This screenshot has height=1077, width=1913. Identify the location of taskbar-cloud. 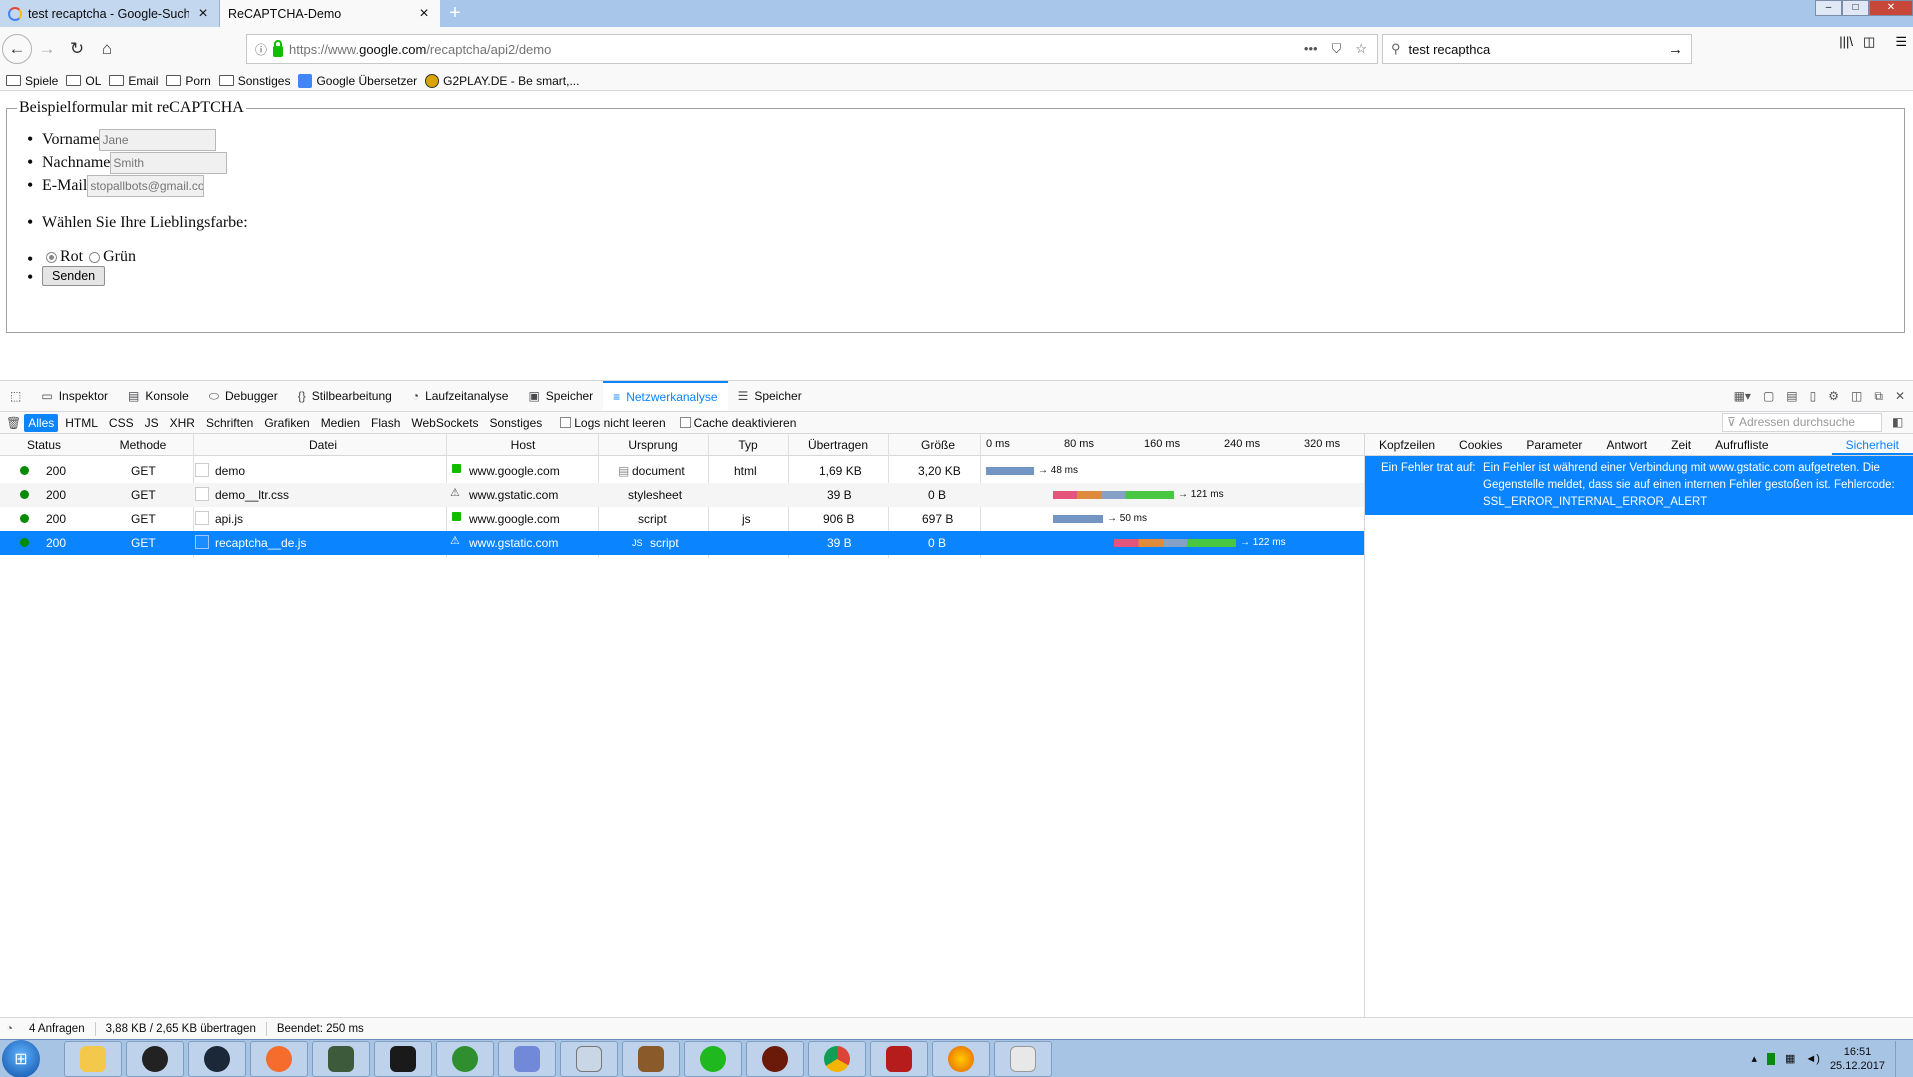
(713, 1058).